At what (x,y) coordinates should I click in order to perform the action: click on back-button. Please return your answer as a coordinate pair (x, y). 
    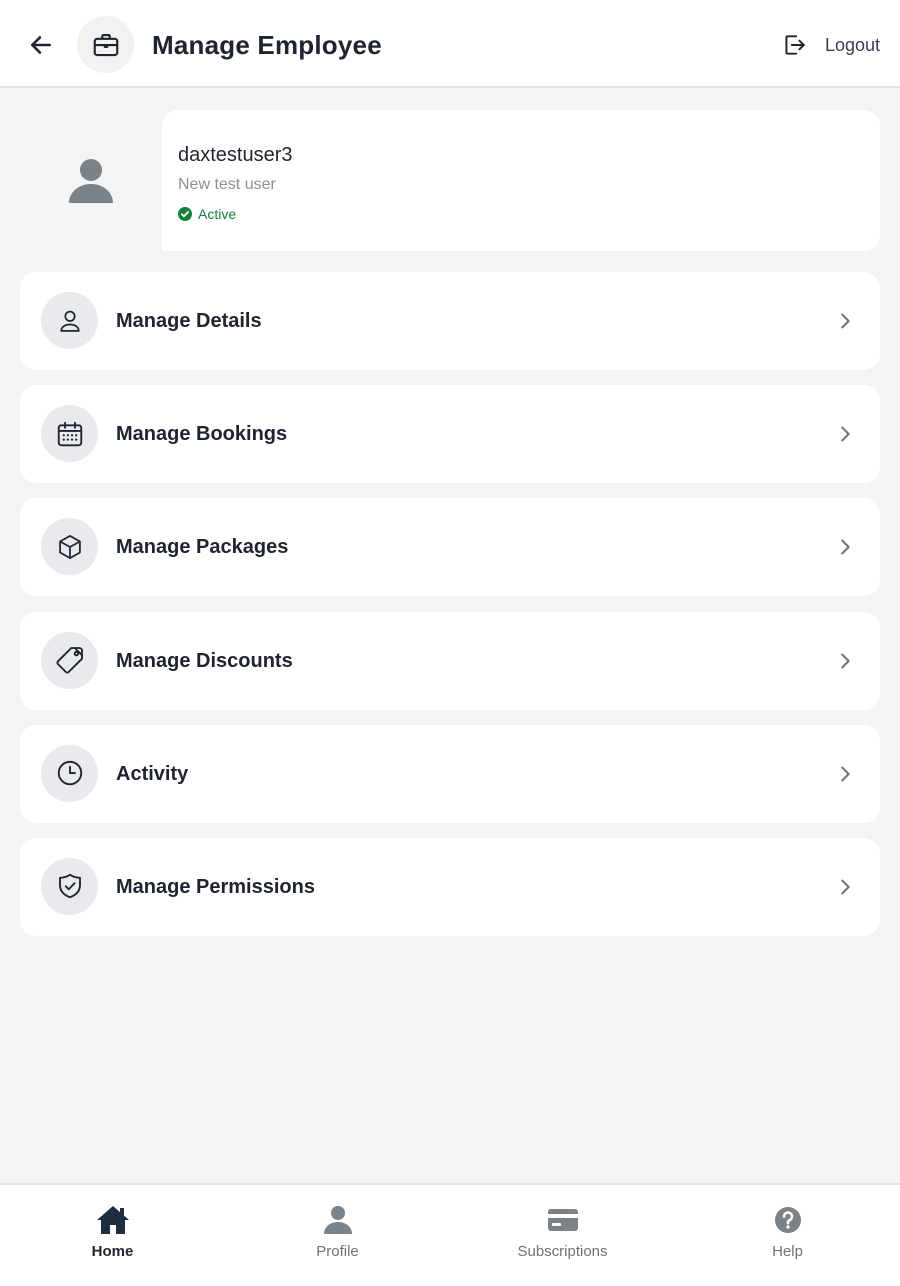
    Looking at the image, I should click on (41, 45).